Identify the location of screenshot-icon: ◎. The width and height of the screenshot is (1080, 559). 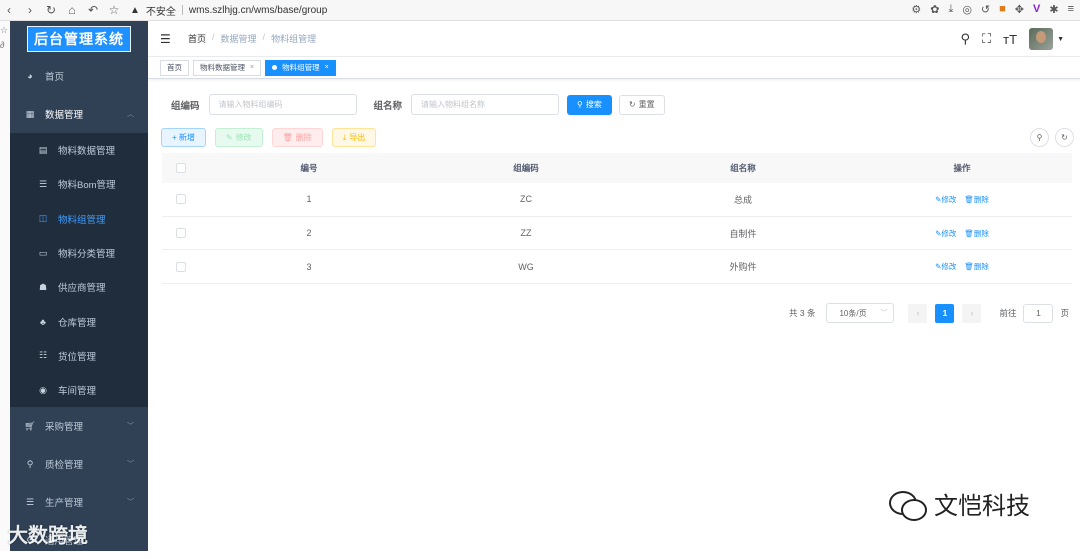
(967, 9).